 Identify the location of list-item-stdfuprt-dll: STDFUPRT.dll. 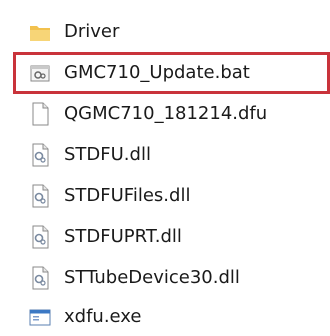
(105, 237).